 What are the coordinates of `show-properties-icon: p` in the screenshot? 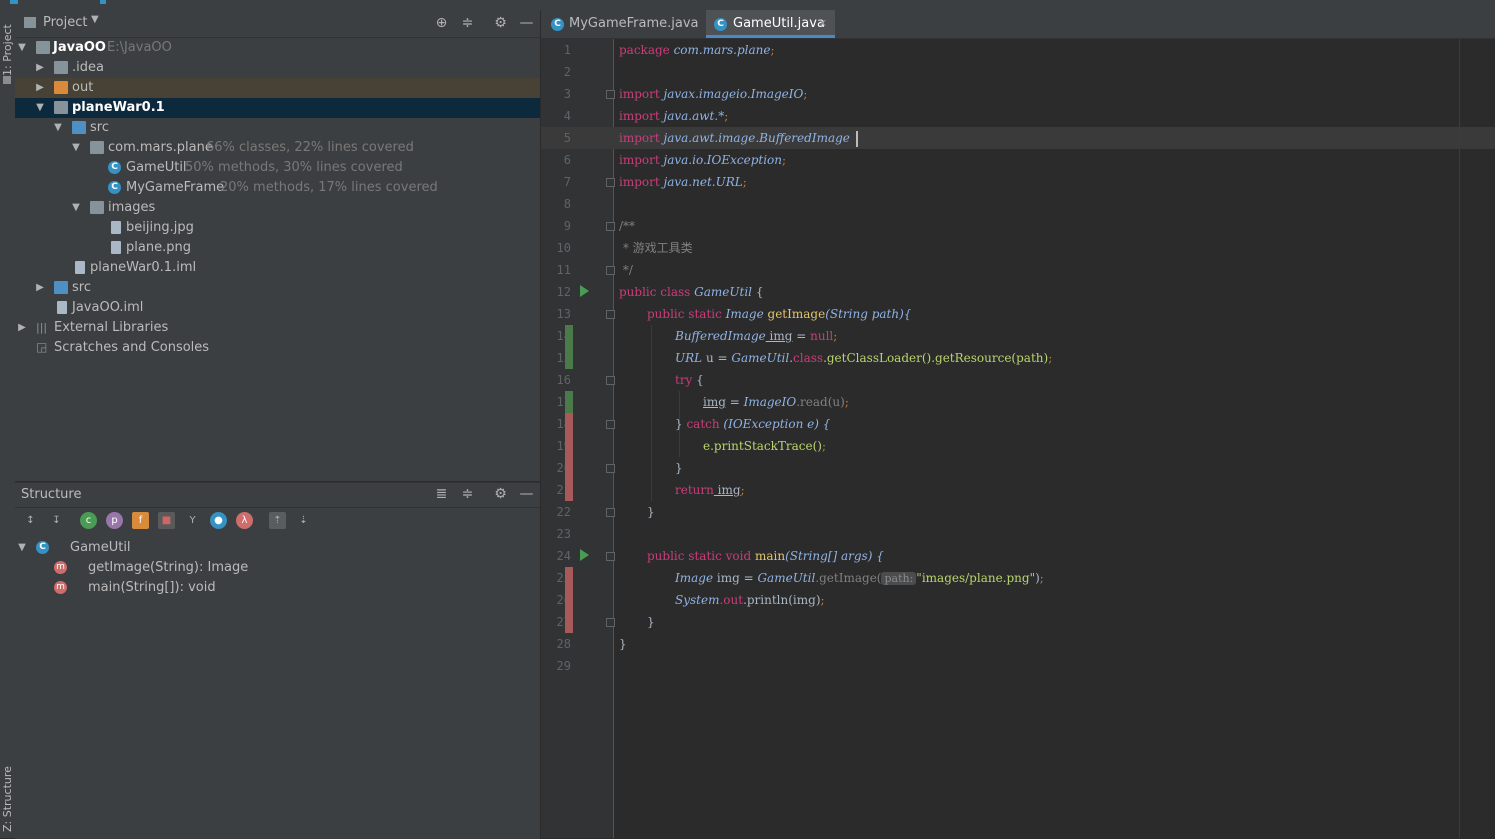 It's located at (114, 520).